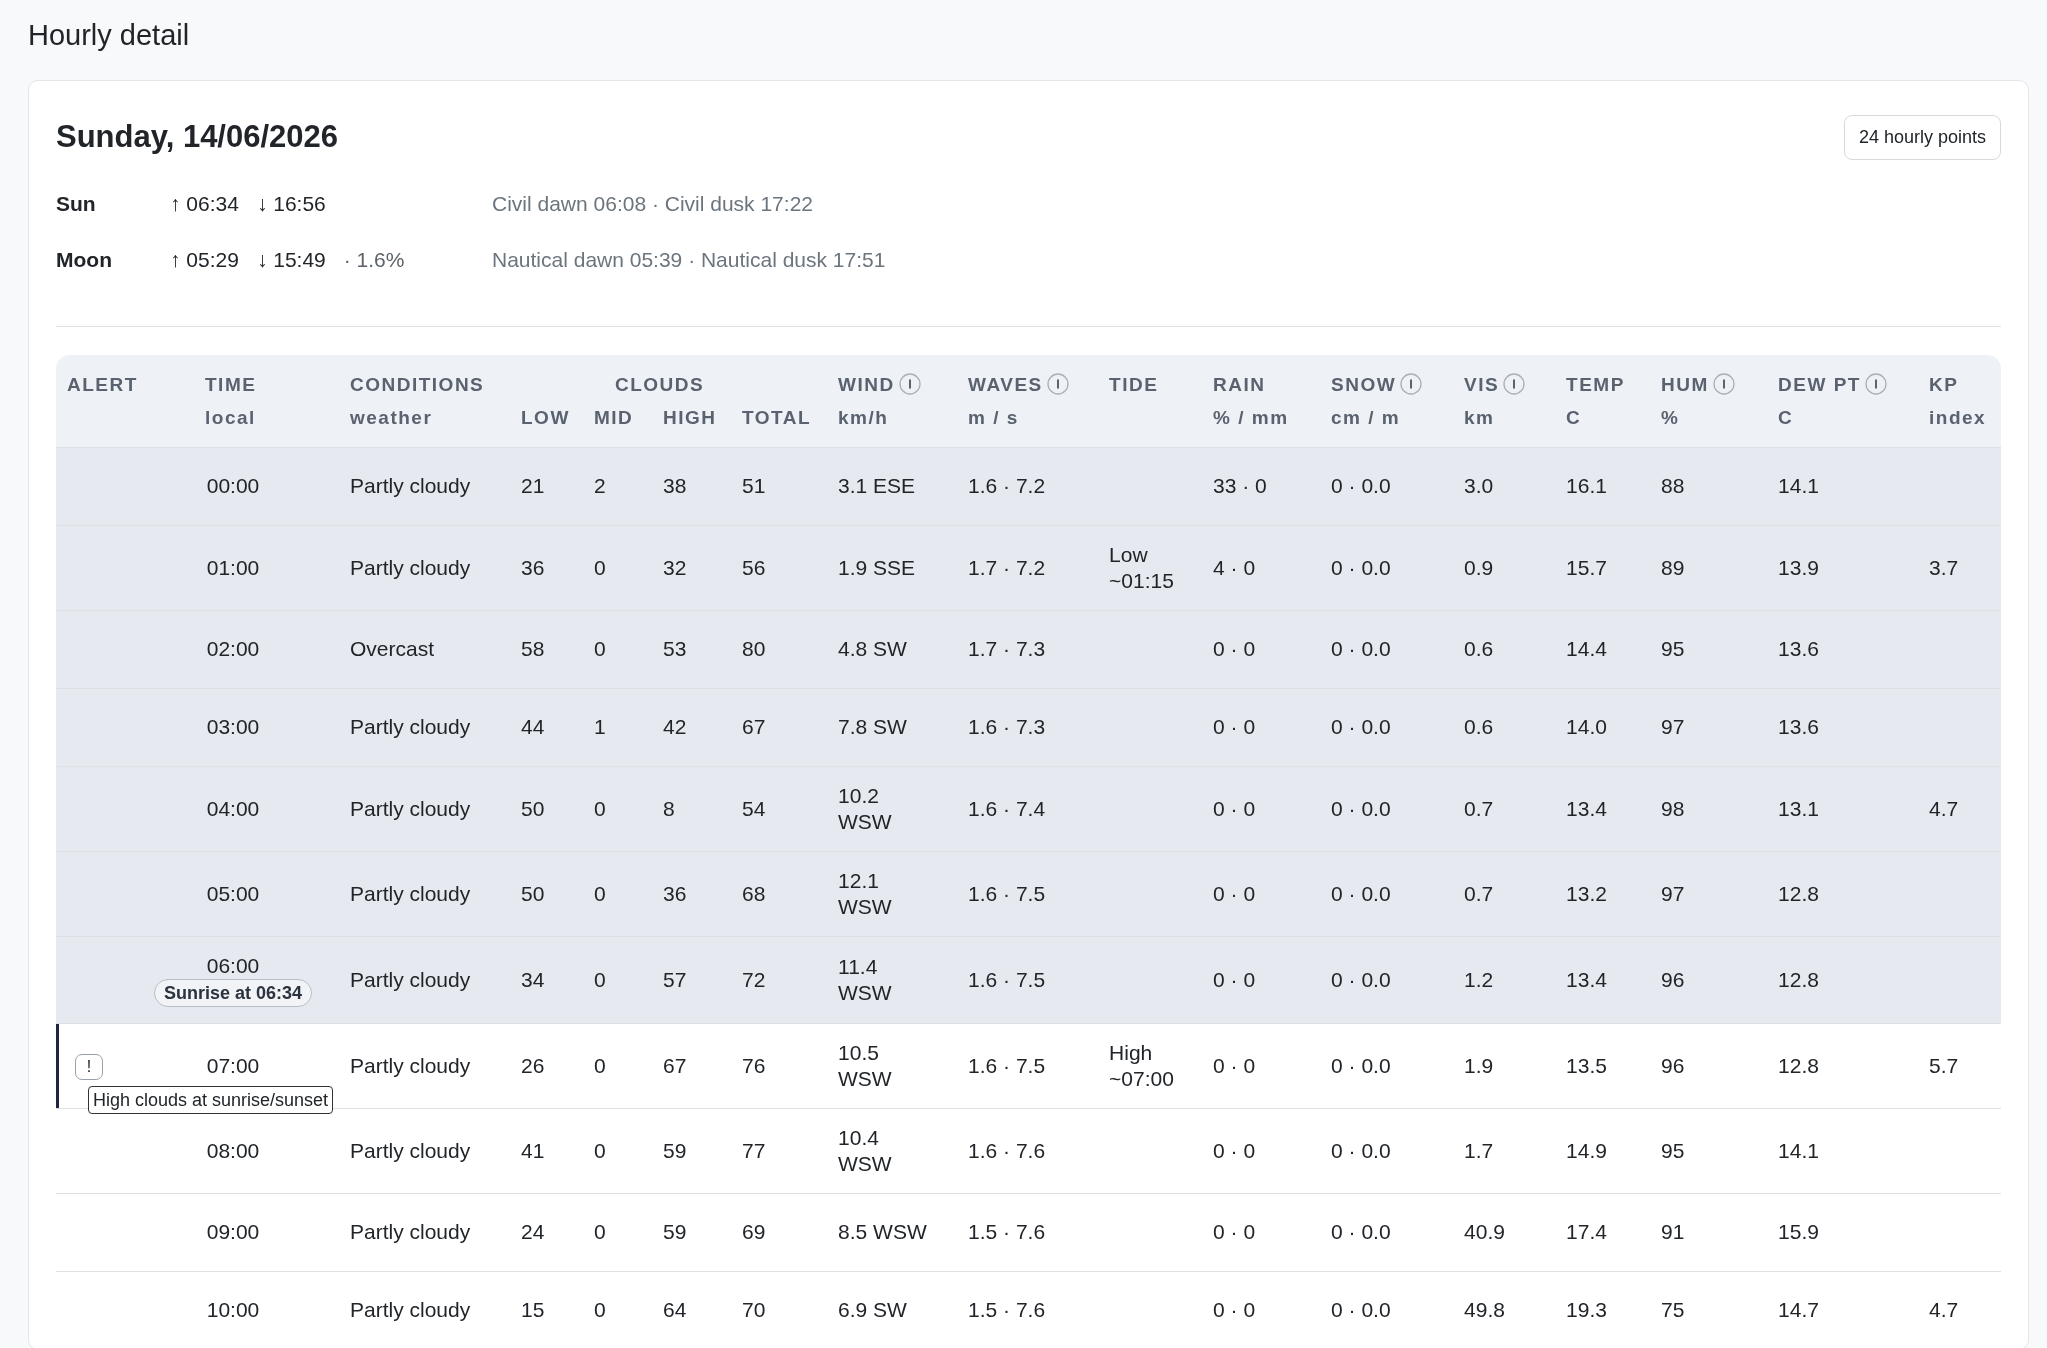 This screenshot has width=2047, height=1348. Describe the element at coordinates (1819, 385) in the screenshot. I see `column-header: DEW PT` at that location.